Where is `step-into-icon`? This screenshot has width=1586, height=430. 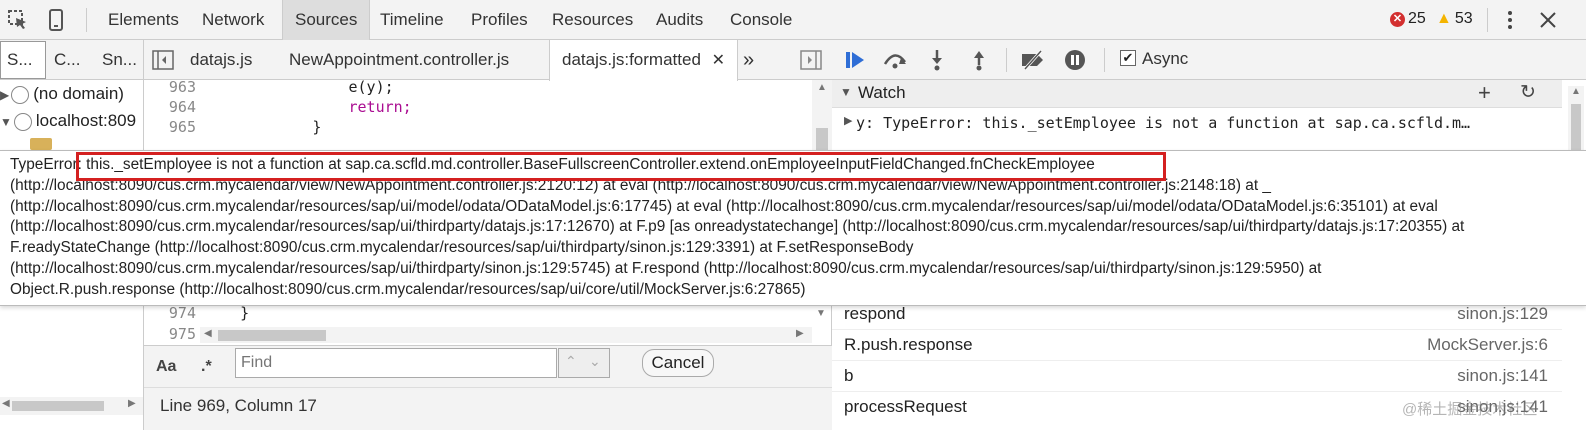 step-into-icon is located at coordinates (937, 60).